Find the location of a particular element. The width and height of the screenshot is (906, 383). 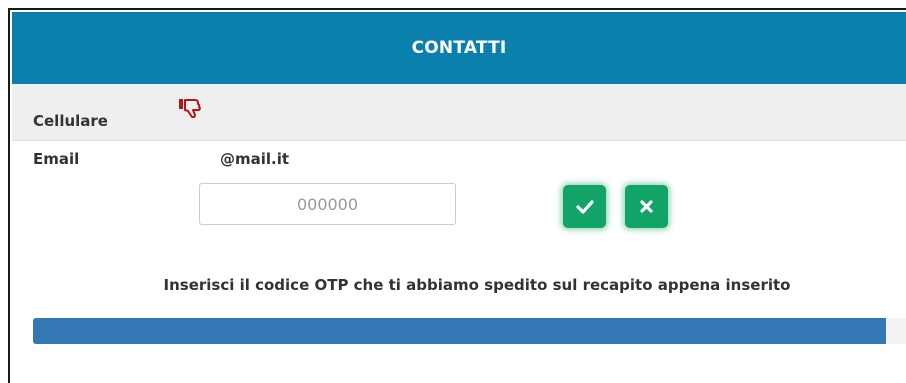

thumbs-down-icon is located at coordinates (190, 108).